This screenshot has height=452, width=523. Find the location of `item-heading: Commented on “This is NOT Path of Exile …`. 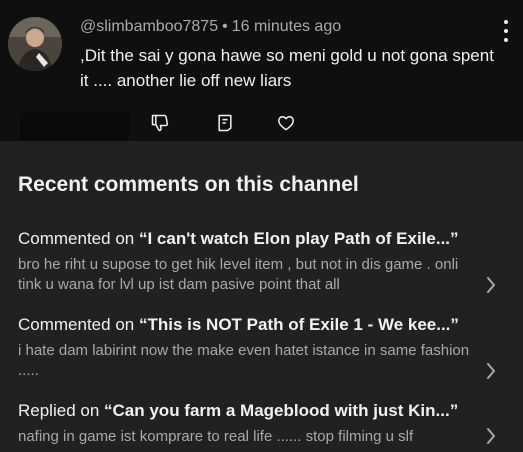

item-heading: Commented on “This is NOT Path of Exile … is located at coordinates (265, 325).